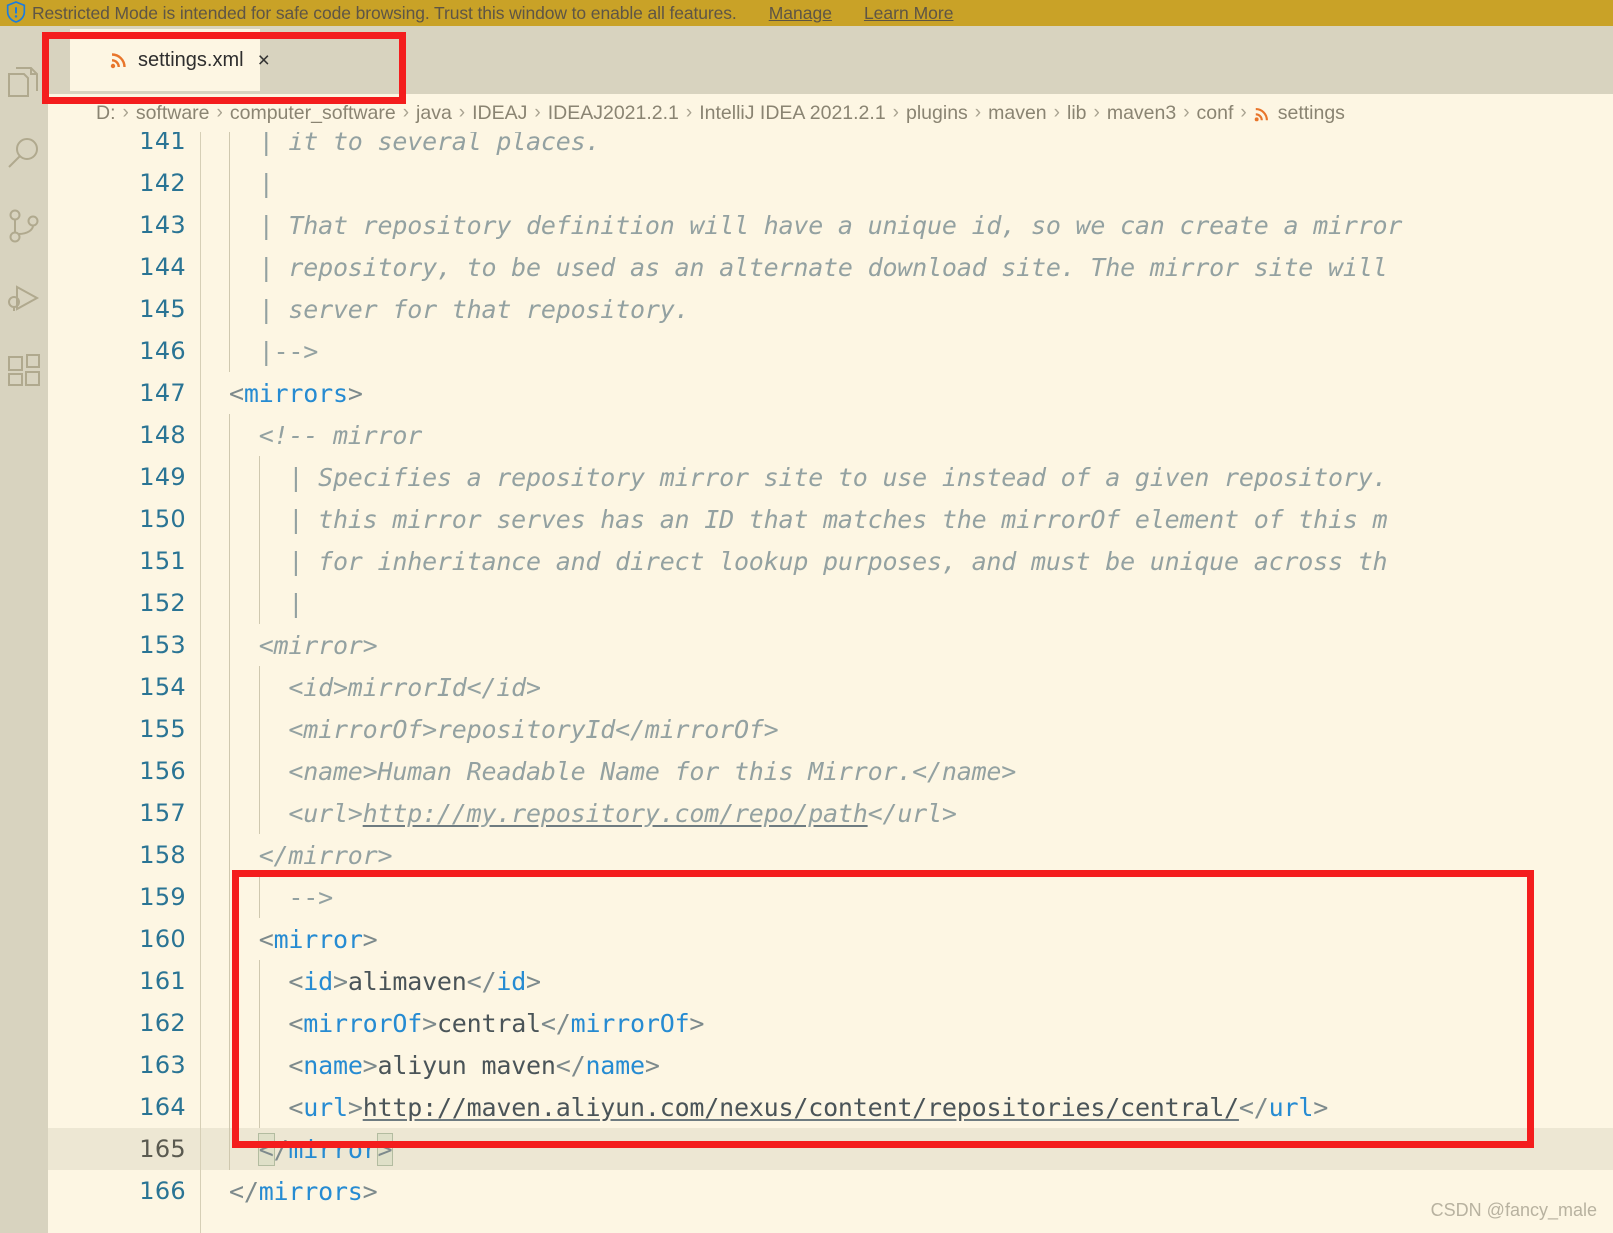  Describe the element at coordinates (429, 144) in the screenshot. I see `code-token: | it to several places.` at that location.